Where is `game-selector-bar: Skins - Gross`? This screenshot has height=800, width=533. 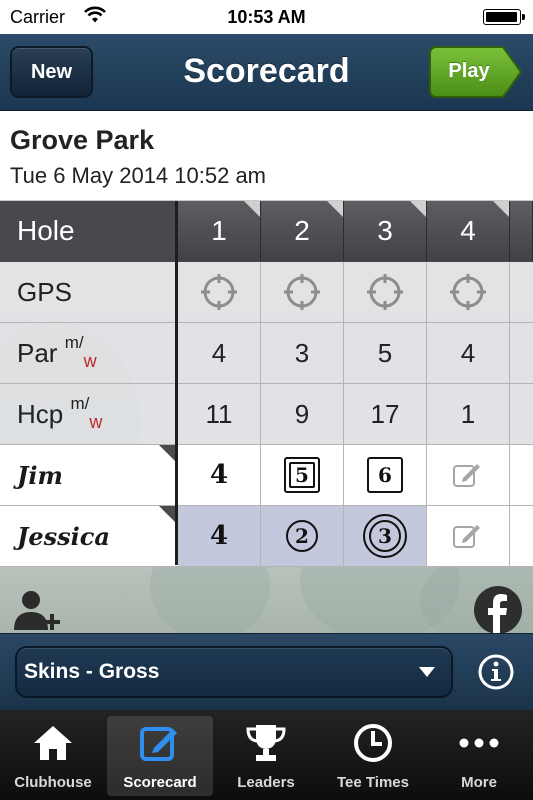 game-selector-bar: Skins - Gross is located at coordinates (266, 671).